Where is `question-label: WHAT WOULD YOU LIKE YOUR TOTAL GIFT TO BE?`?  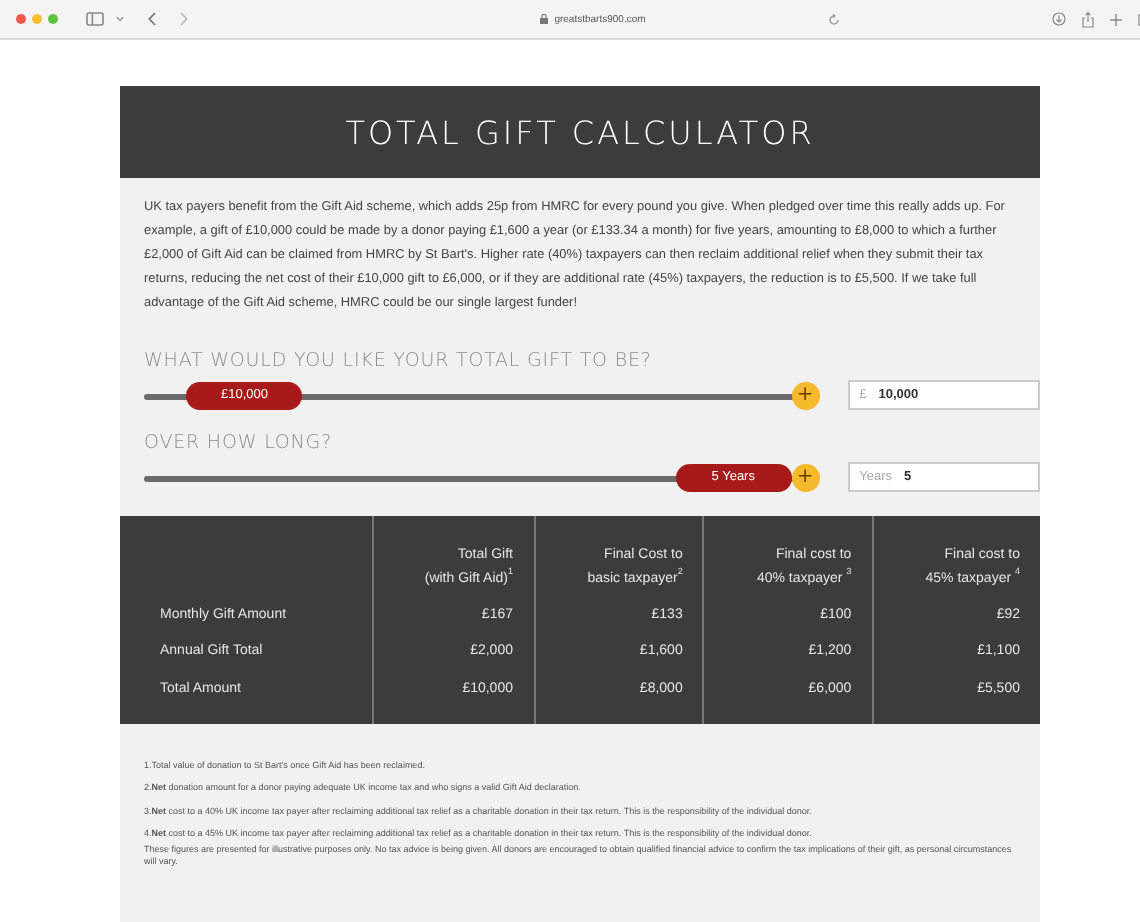
question-label: WHAT WOULD YOU LIKE YOUR TOTAL GIFT TO BE? is located at coordinates (398, 361).